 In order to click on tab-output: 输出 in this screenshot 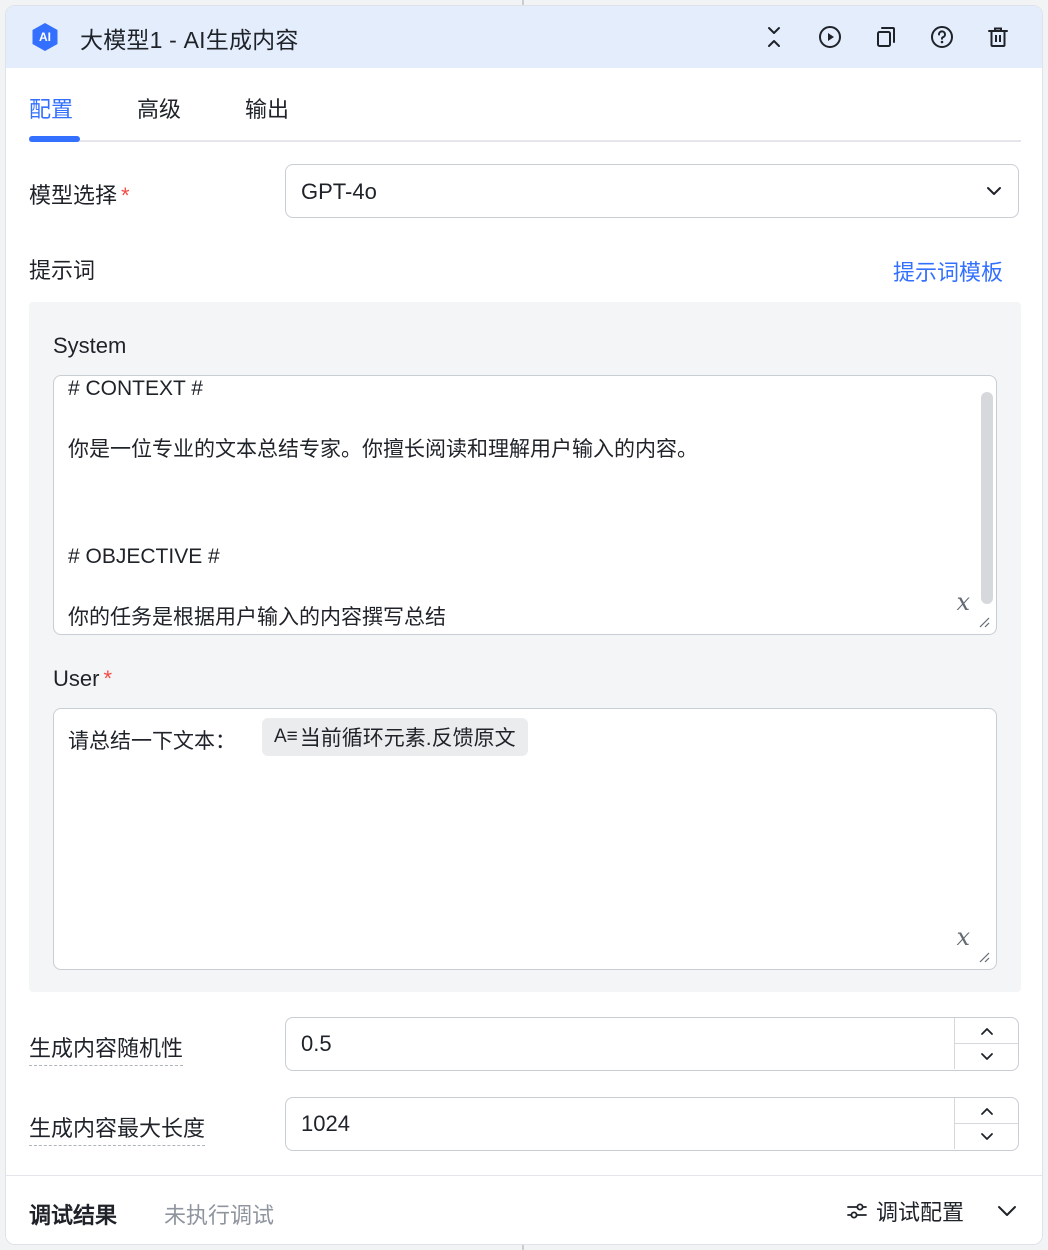, I will do `click(267, 108)`.